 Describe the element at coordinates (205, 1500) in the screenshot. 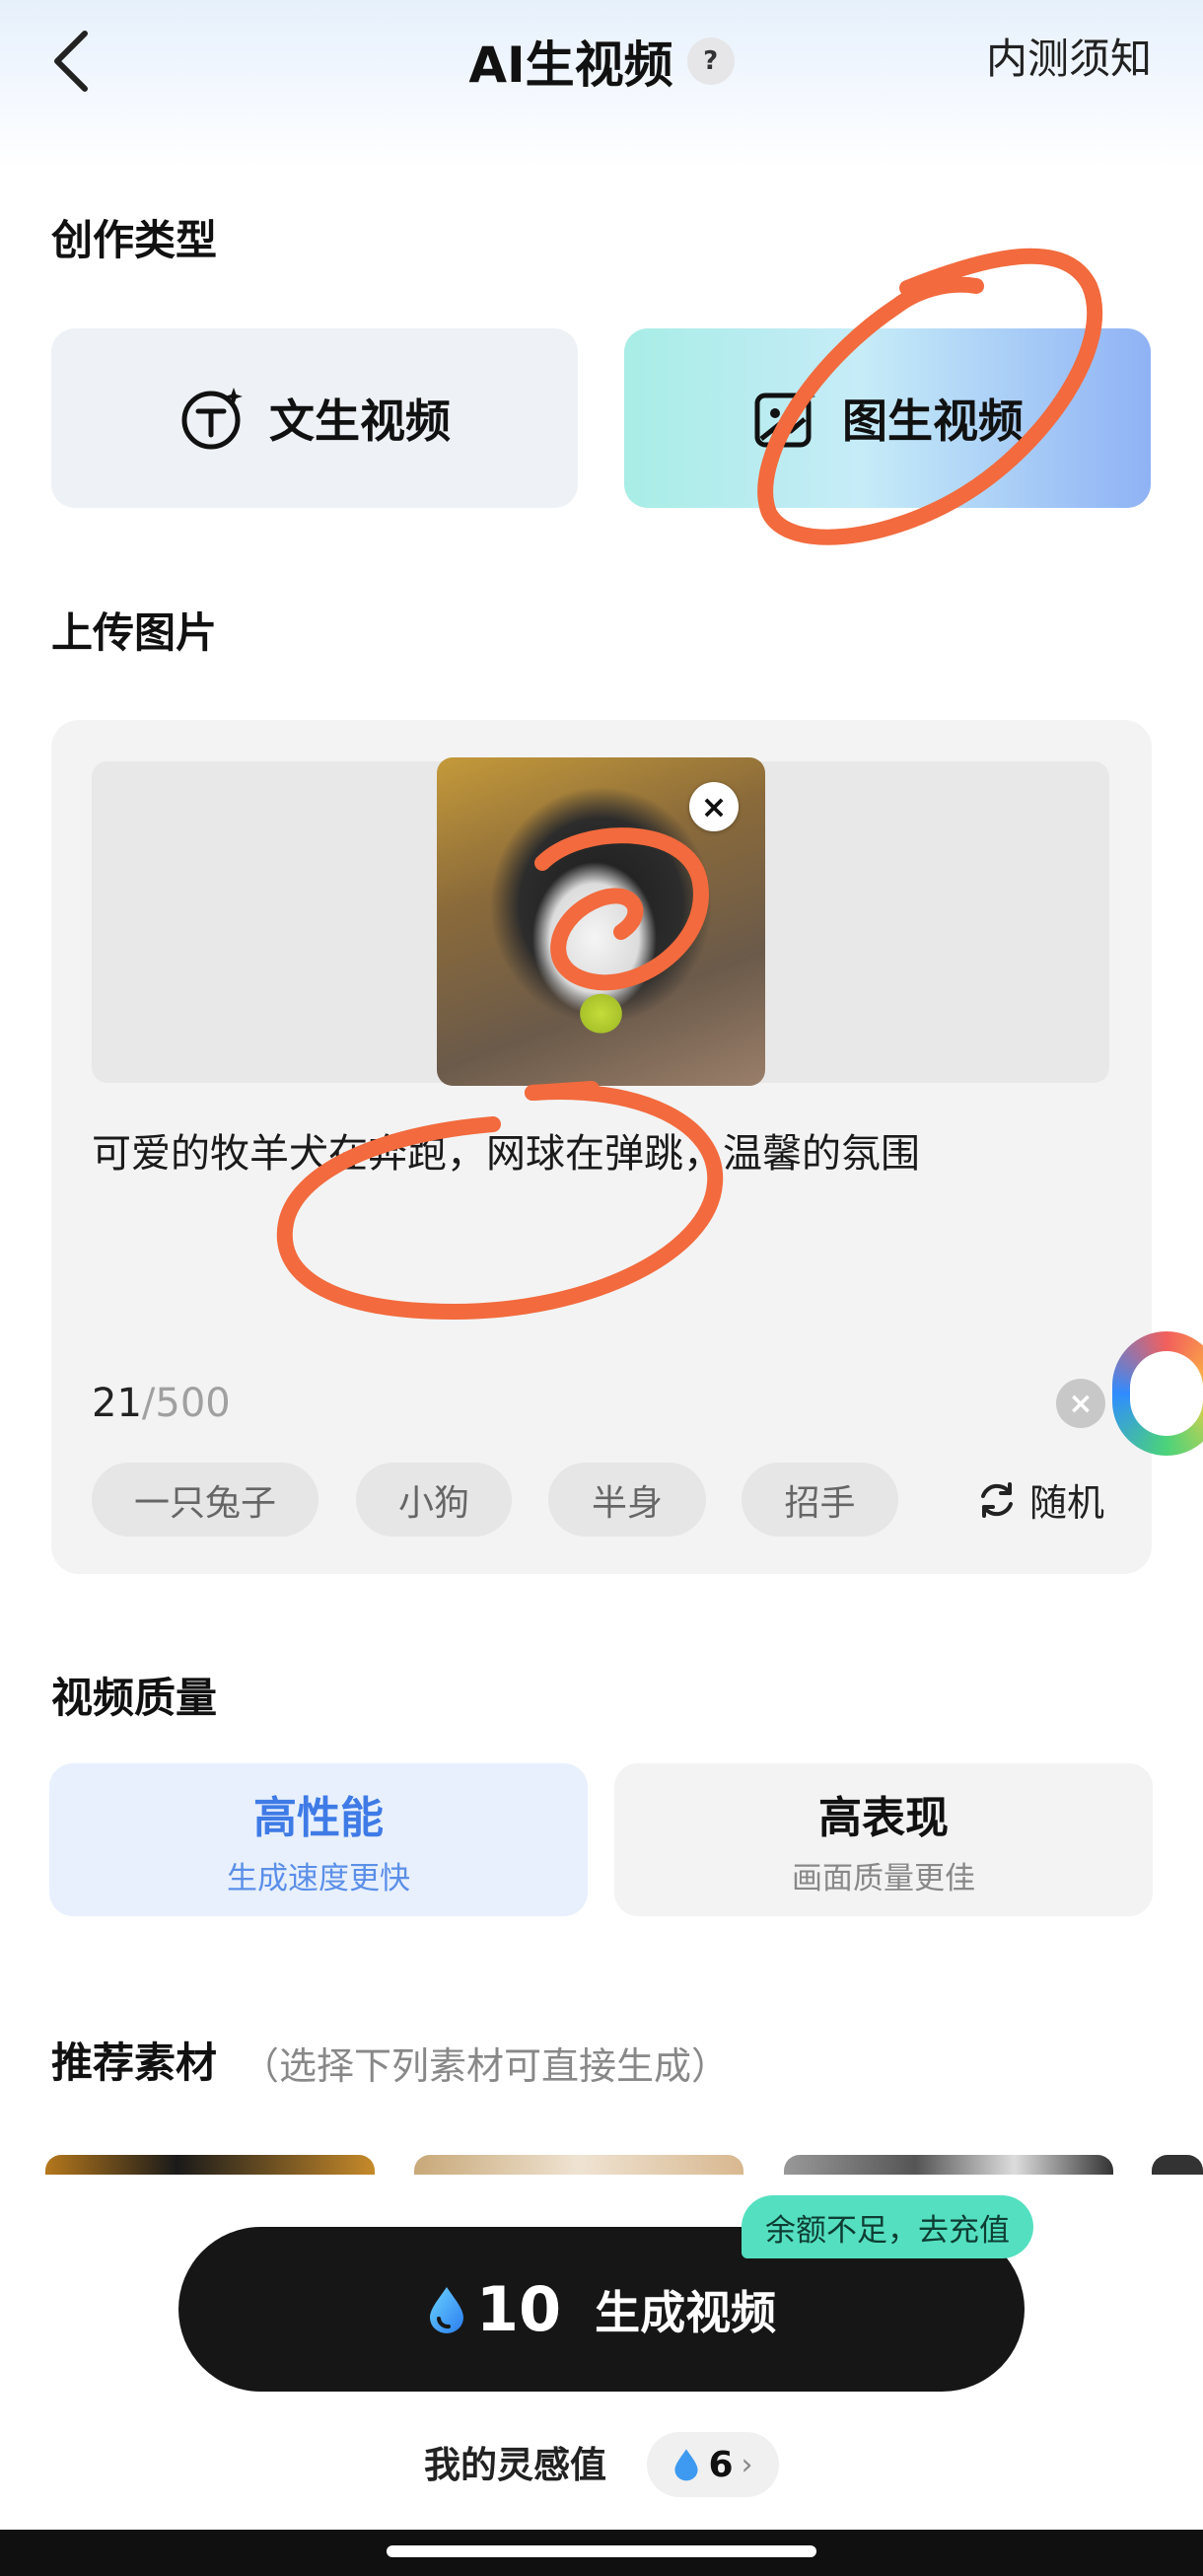

I see `suggestion-chip: 一只兔子` at that location.